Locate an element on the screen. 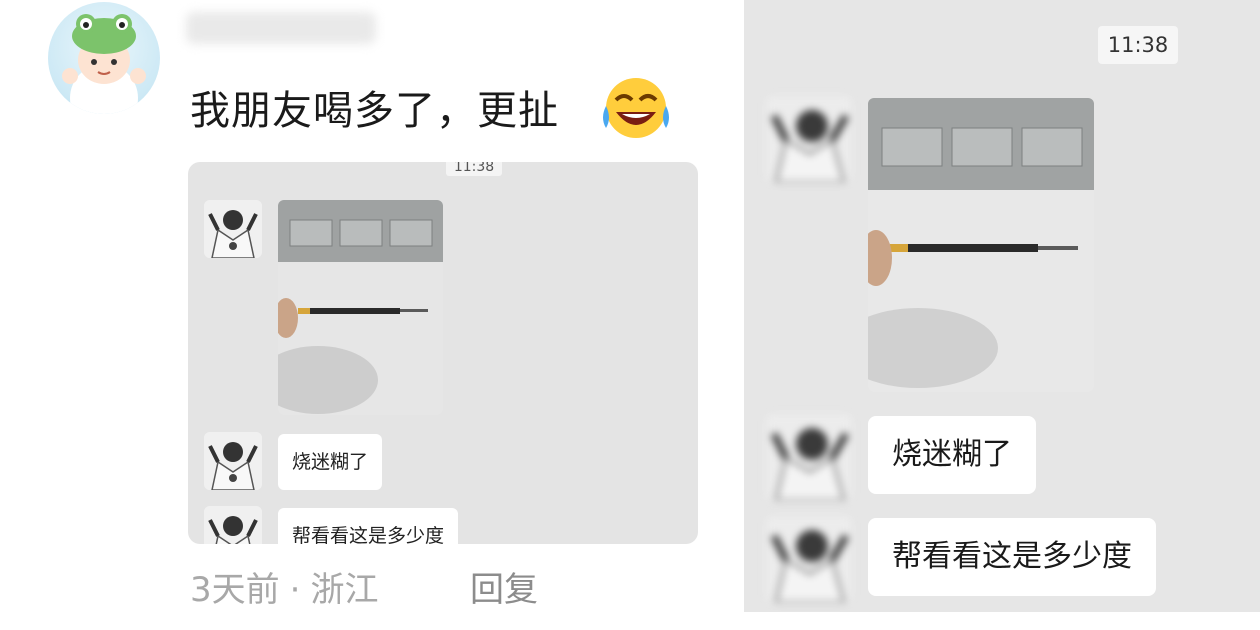 The image size is (1260, 630). frog-hat-avatar-icon is located at coordinates (104, 64).